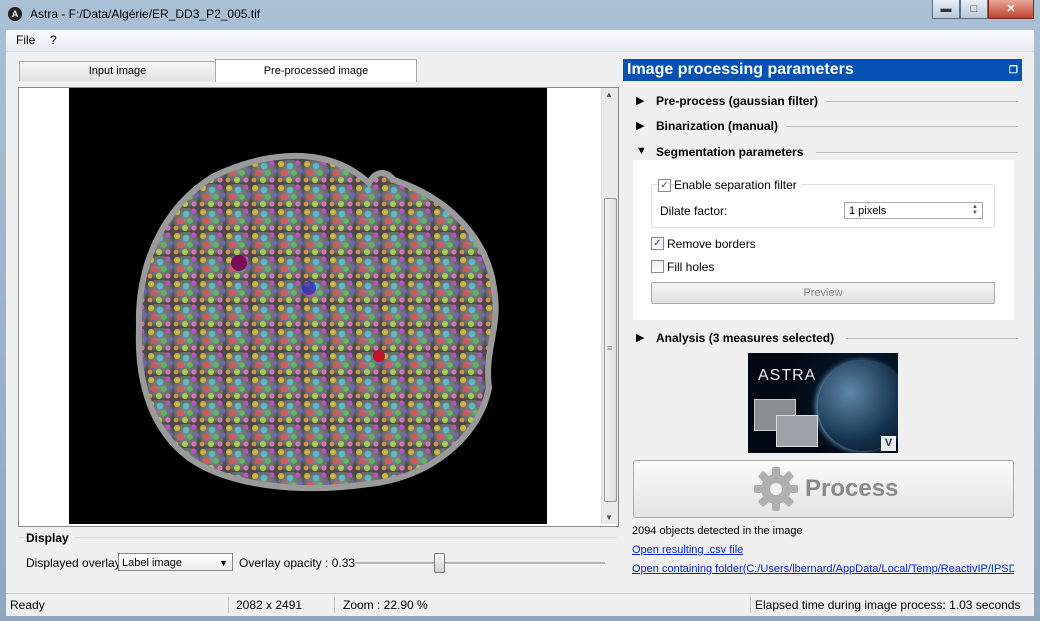  Describe the element at coordinates (27, 605) in the screenshot. I see `status-ready: Ready` at that location.